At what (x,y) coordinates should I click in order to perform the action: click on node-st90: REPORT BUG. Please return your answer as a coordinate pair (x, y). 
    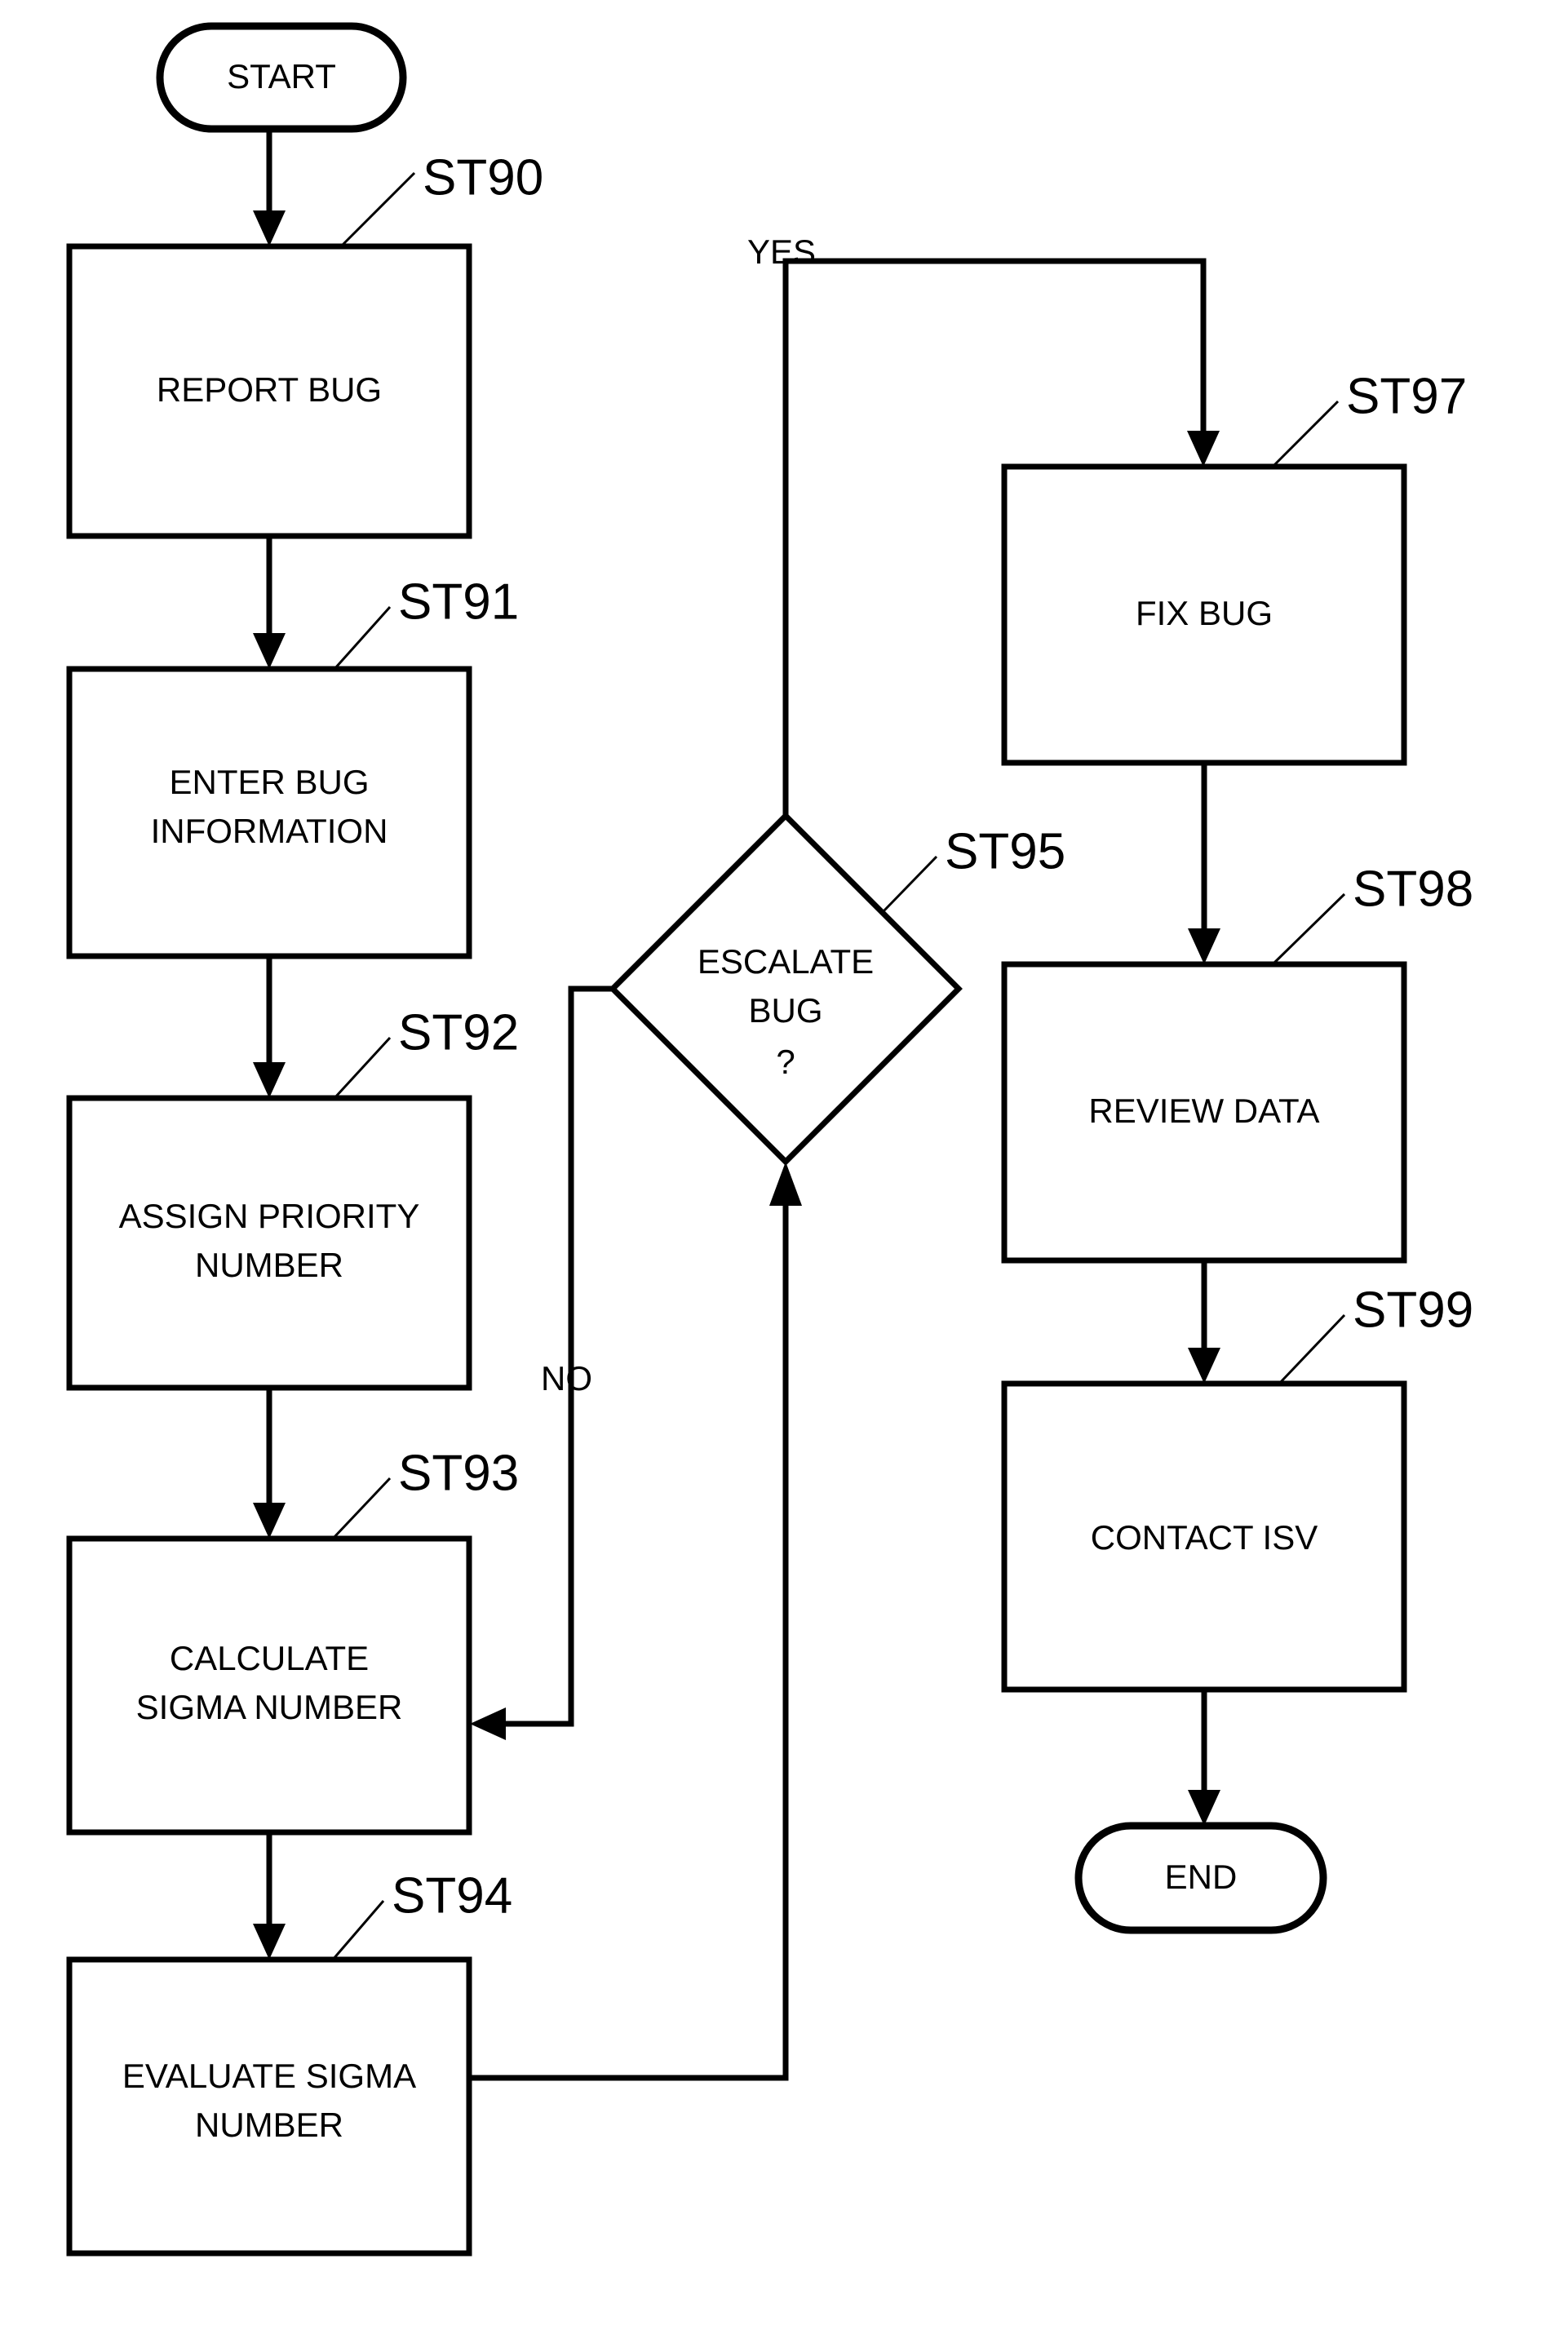
    Looking at the image, I should click on (269, 391).